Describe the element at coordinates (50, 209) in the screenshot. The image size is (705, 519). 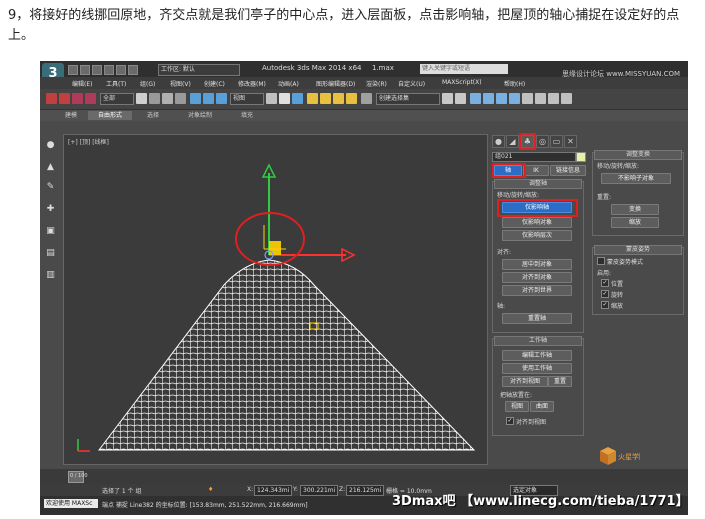
I see `brush-icon: ✚` at that location.